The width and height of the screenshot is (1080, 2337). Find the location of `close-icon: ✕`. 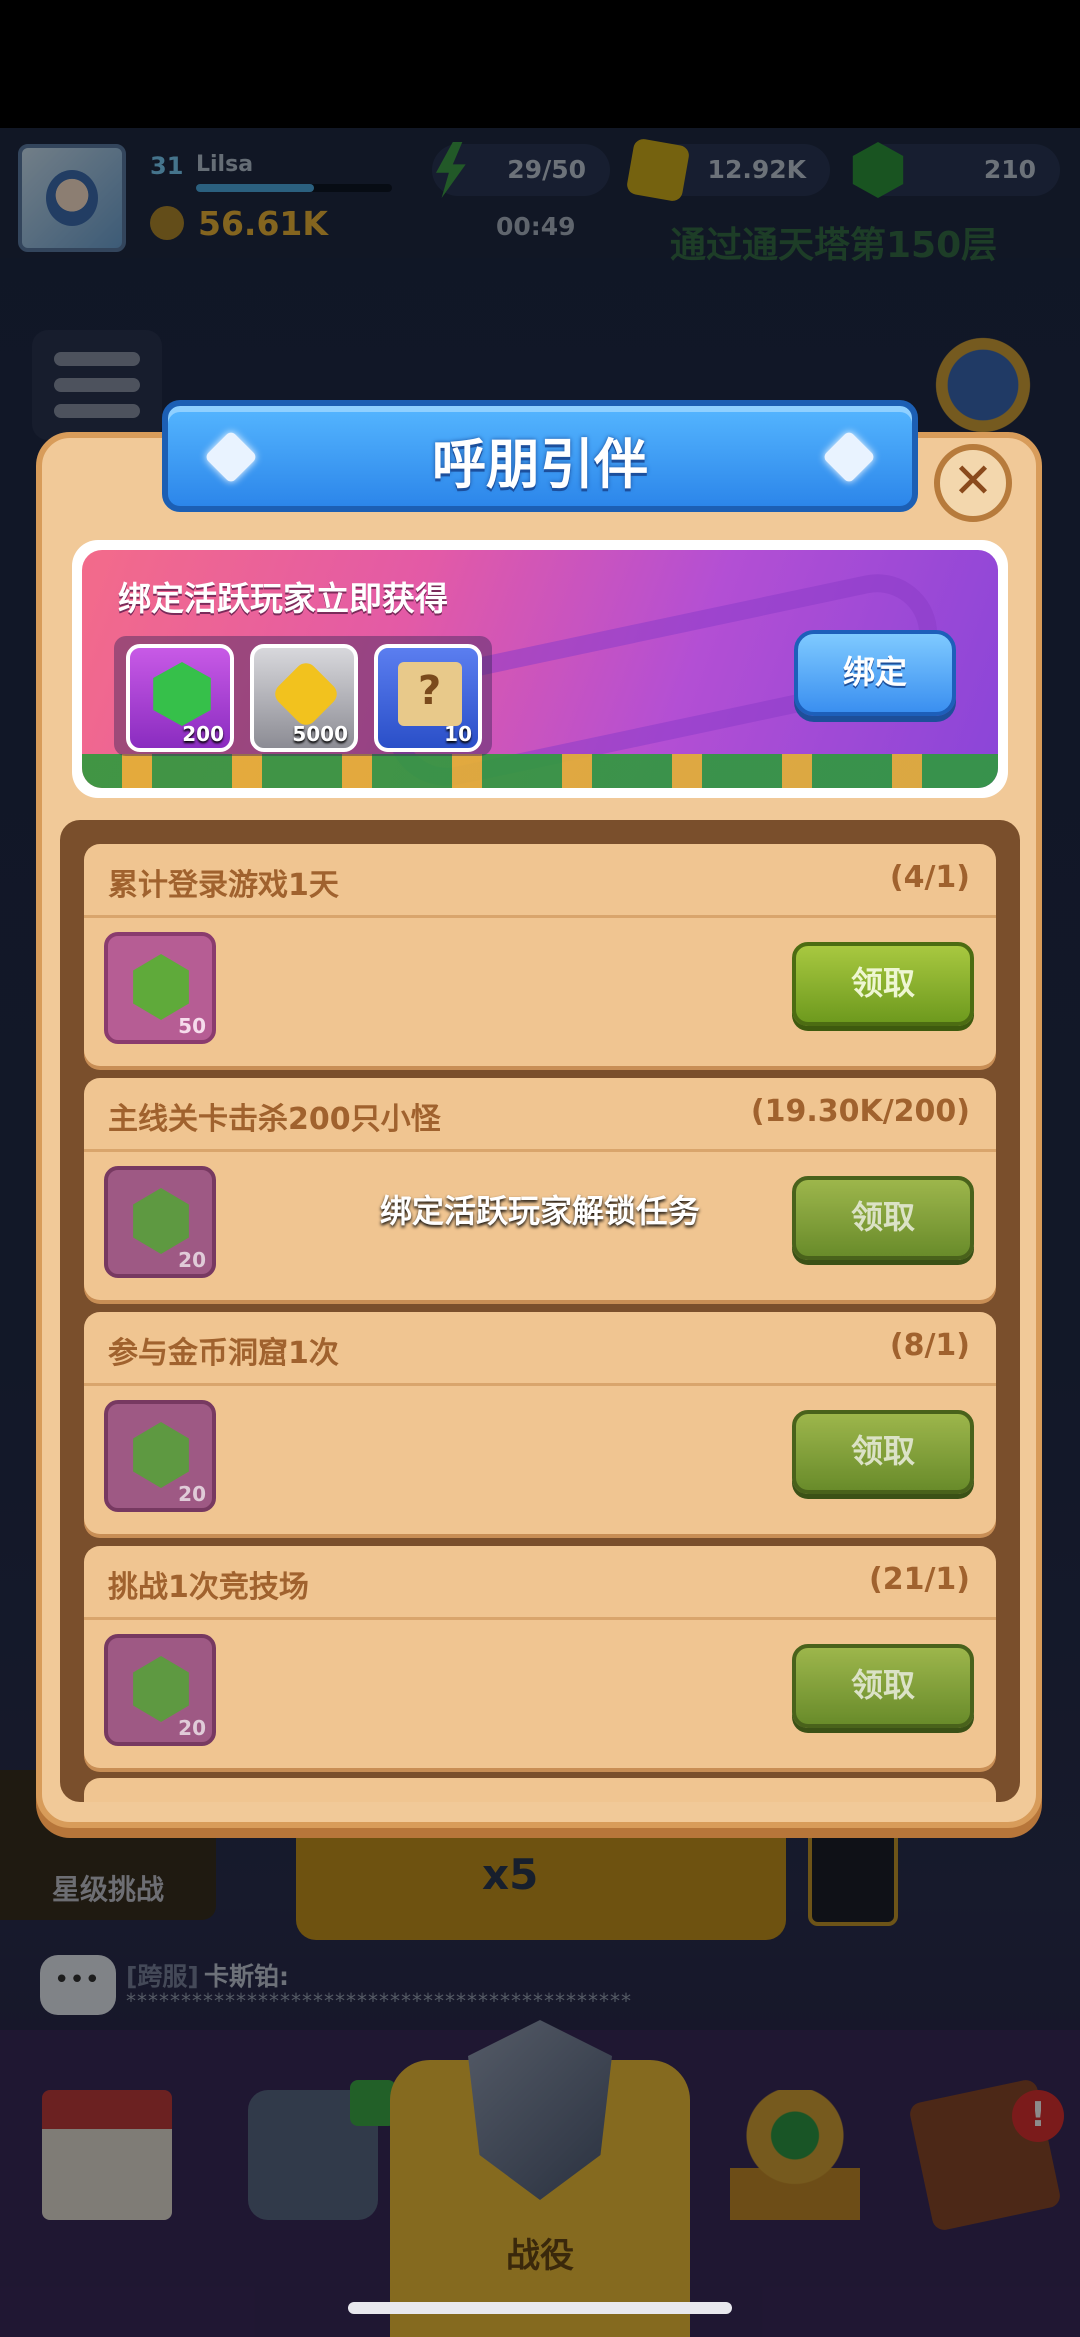

close-icon: ✕ is located at coordinates (973, 481).